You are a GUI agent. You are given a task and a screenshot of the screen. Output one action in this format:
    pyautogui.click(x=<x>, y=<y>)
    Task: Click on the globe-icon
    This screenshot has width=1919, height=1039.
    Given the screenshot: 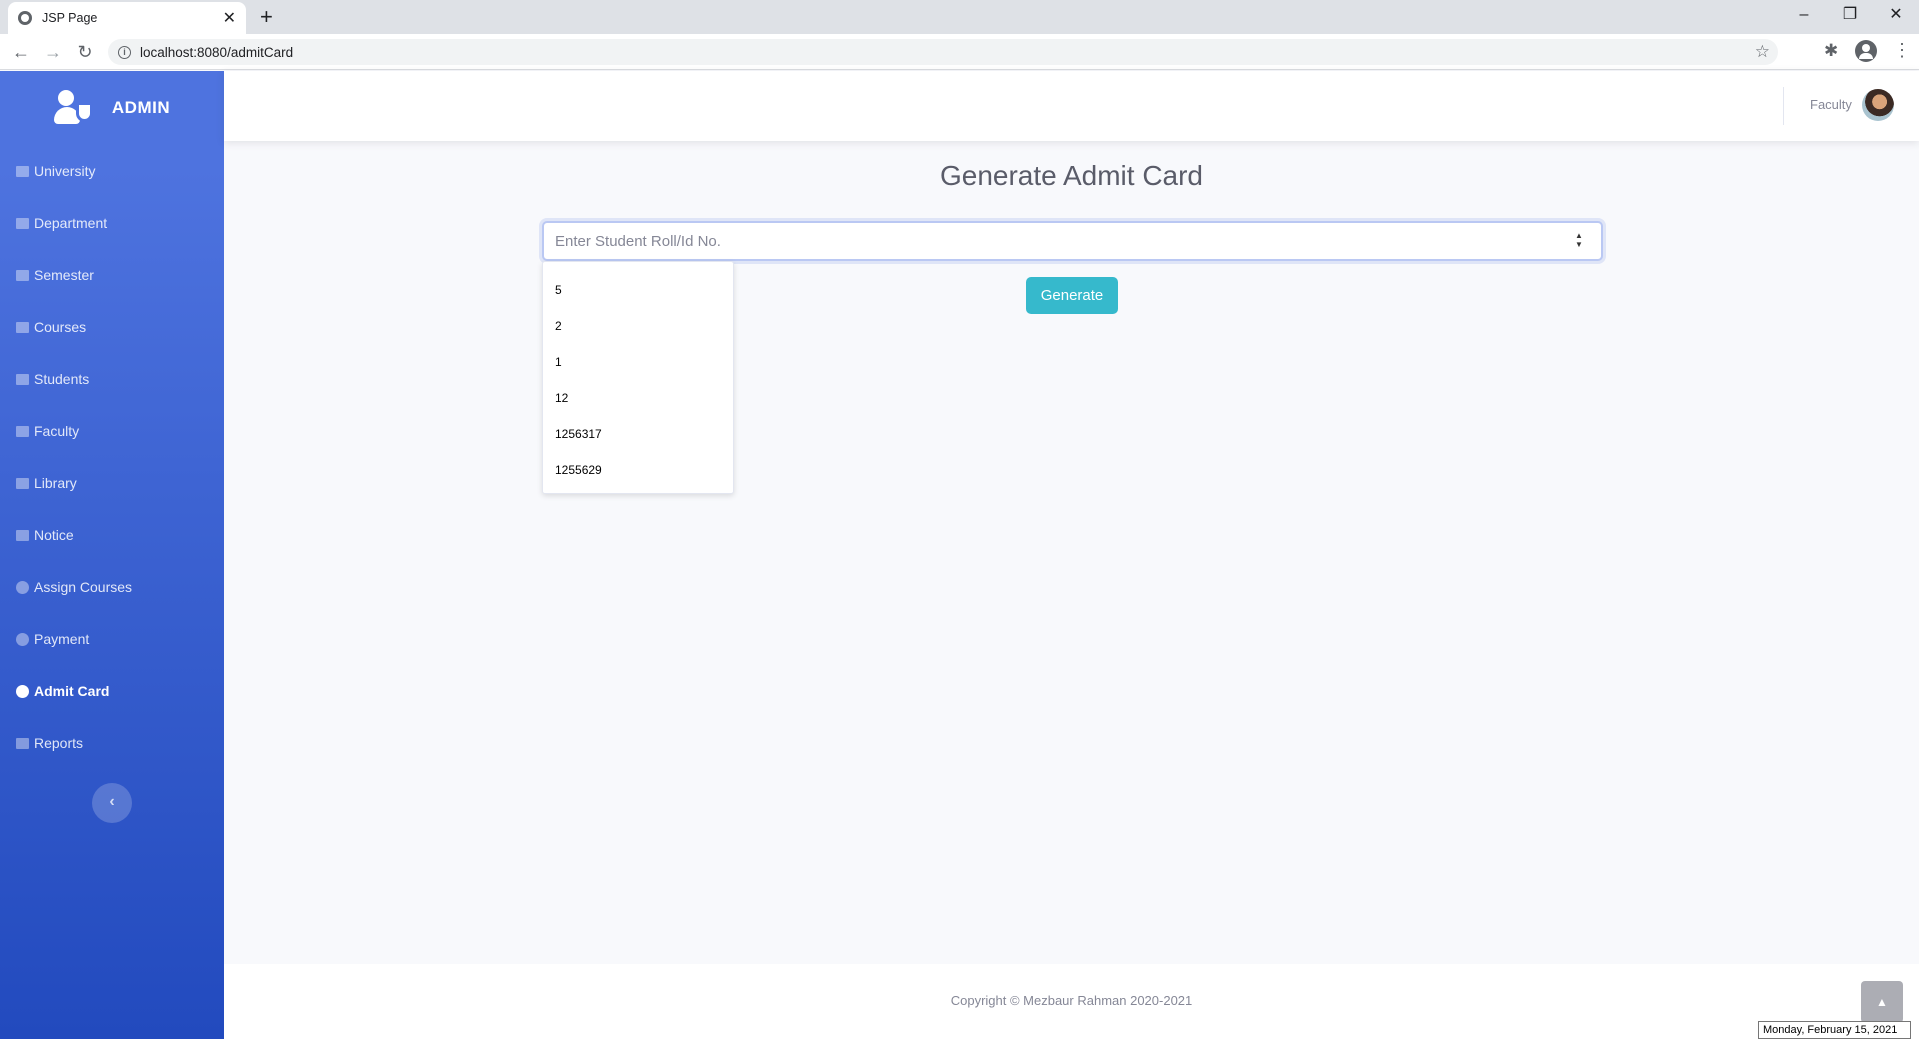 What is the action you would take?
    pyautogui.click(x=25, y=18)
    